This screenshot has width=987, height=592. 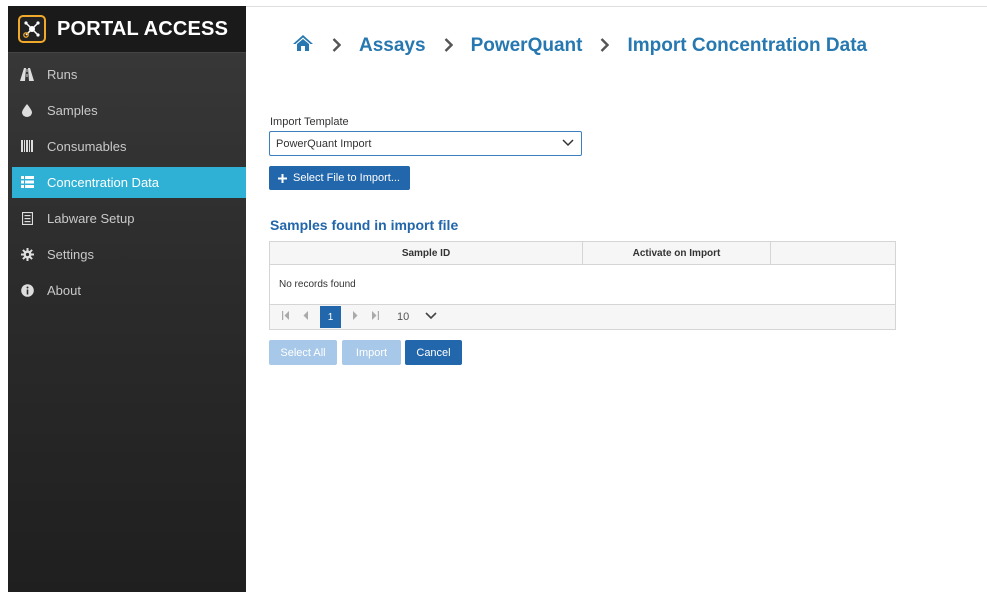 I want to click on sidebar-item-runs: Runs, so click(x=127, y=74).